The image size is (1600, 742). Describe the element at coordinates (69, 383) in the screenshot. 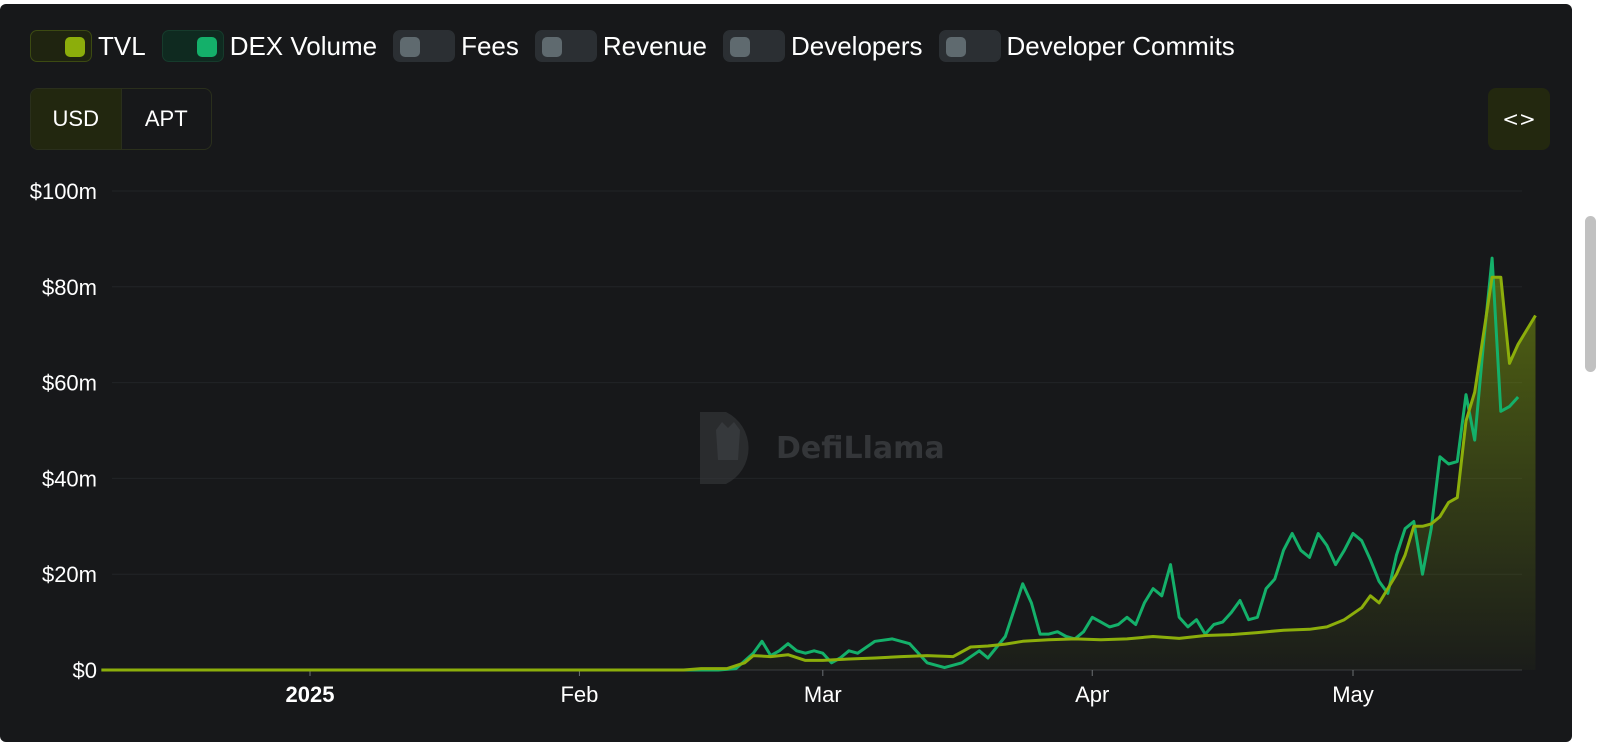

I see `y-tick-label: $60m` at that location.